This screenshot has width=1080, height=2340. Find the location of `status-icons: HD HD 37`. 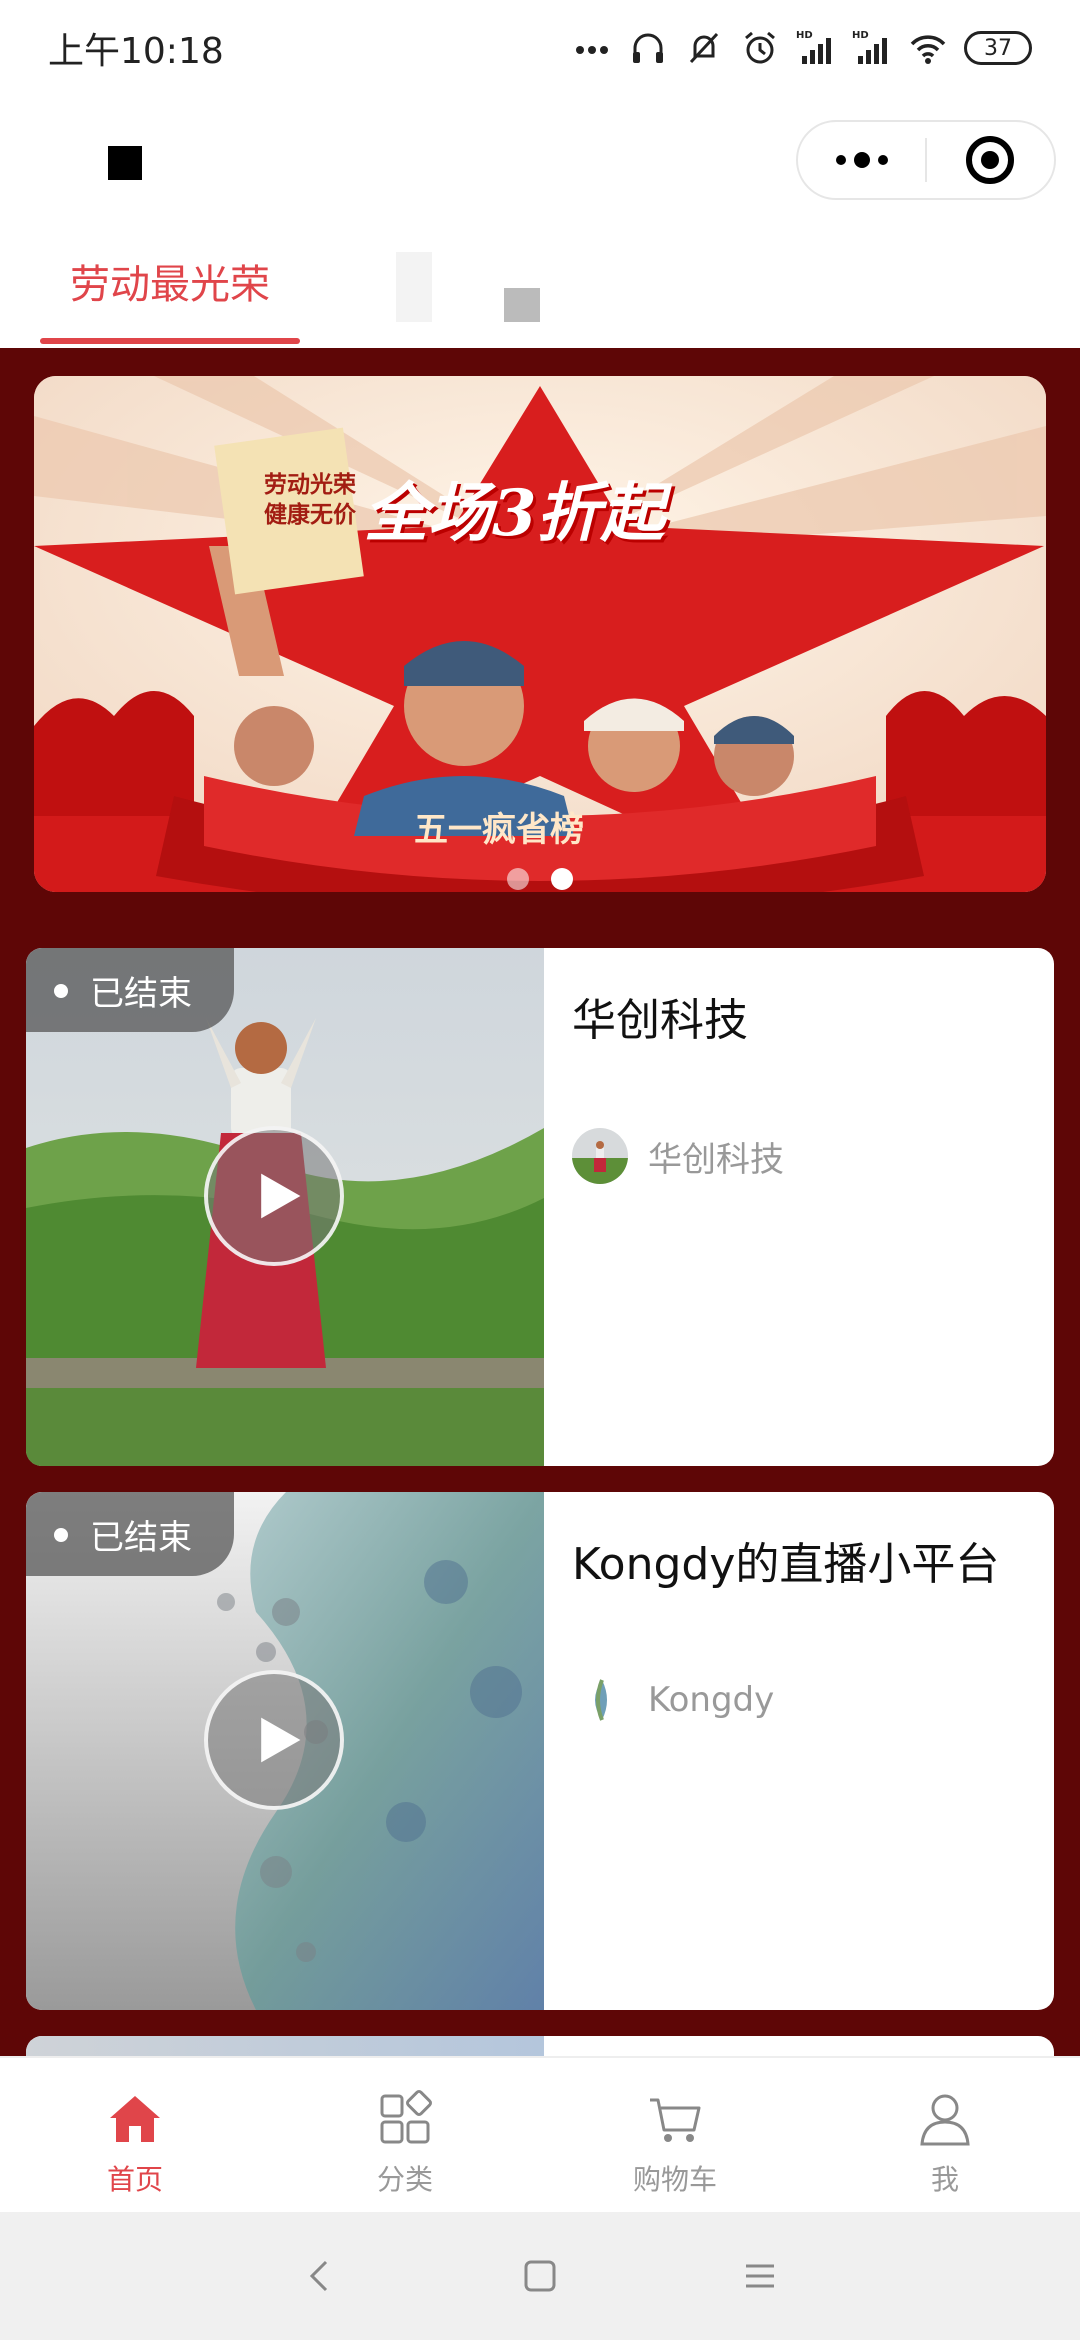

status-icons: HD HD 37 is located at coordinates (802, 48).